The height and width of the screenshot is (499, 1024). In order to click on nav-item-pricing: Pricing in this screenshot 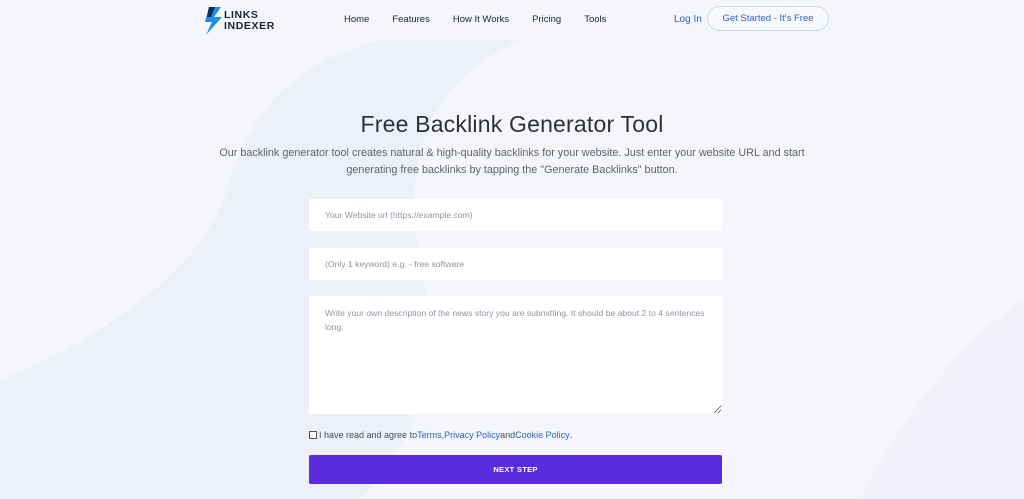, I will do `click(546, 19)`.